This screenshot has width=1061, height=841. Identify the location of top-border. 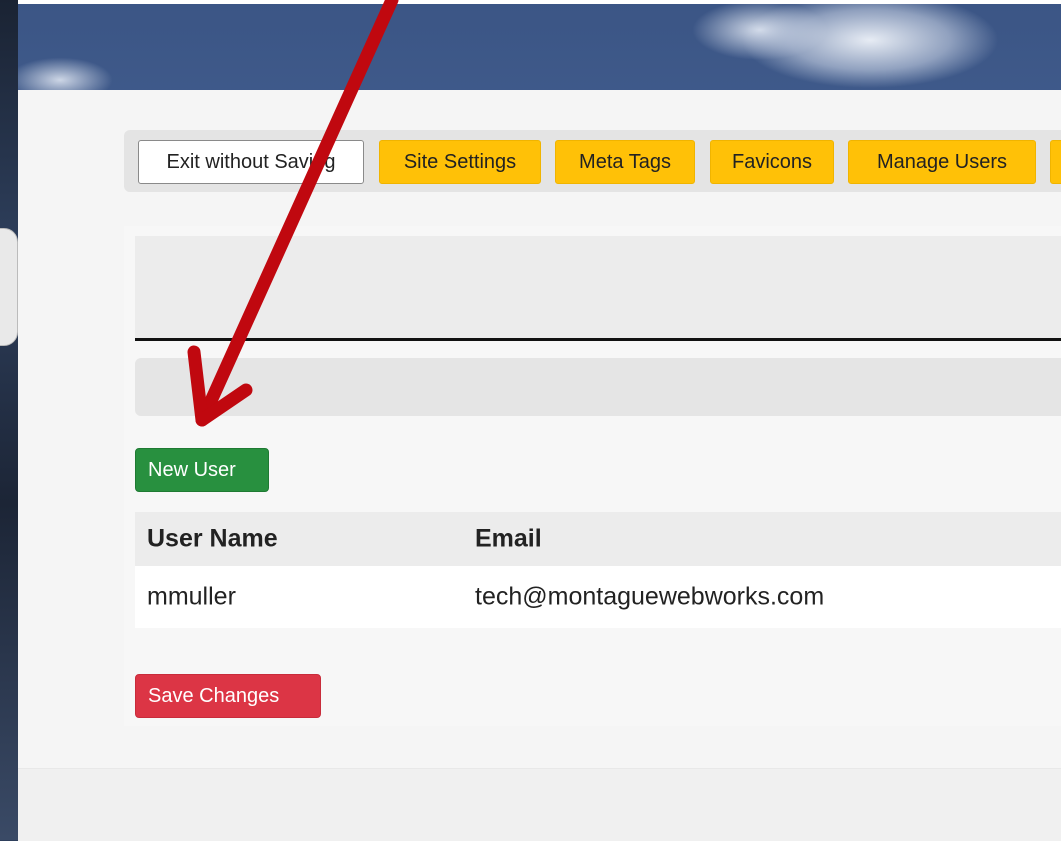
(539, 2).